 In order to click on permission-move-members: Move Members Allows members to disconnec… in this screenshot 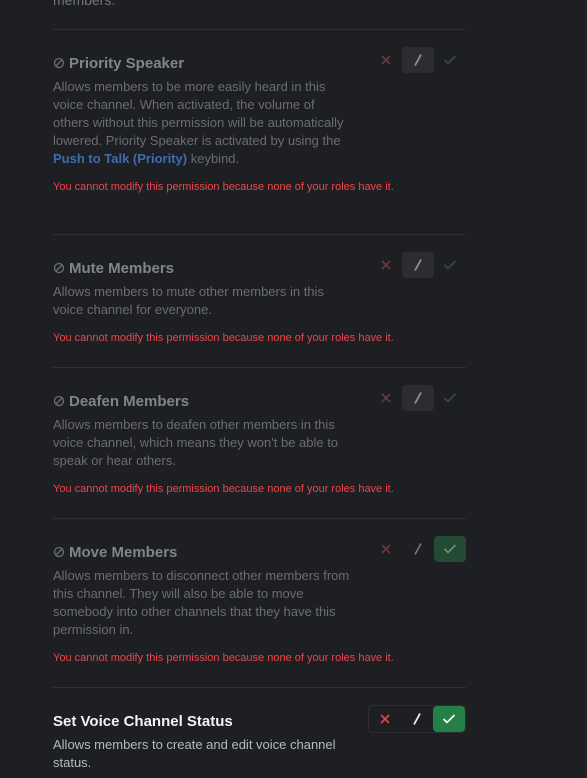, I will do `click(259, 600)`.